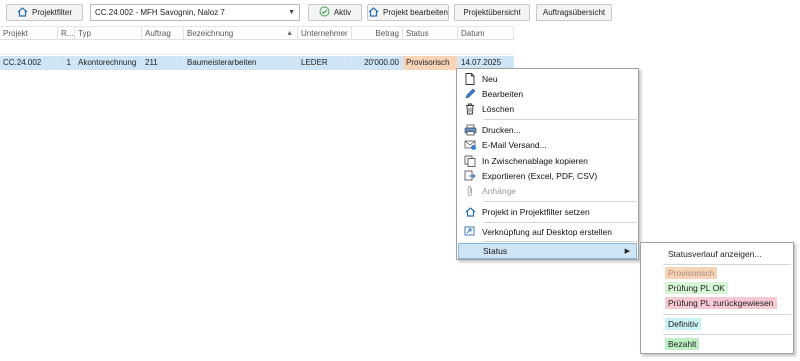  I want to click on projektfilter-label: Projektfilter, so click(51, 12).